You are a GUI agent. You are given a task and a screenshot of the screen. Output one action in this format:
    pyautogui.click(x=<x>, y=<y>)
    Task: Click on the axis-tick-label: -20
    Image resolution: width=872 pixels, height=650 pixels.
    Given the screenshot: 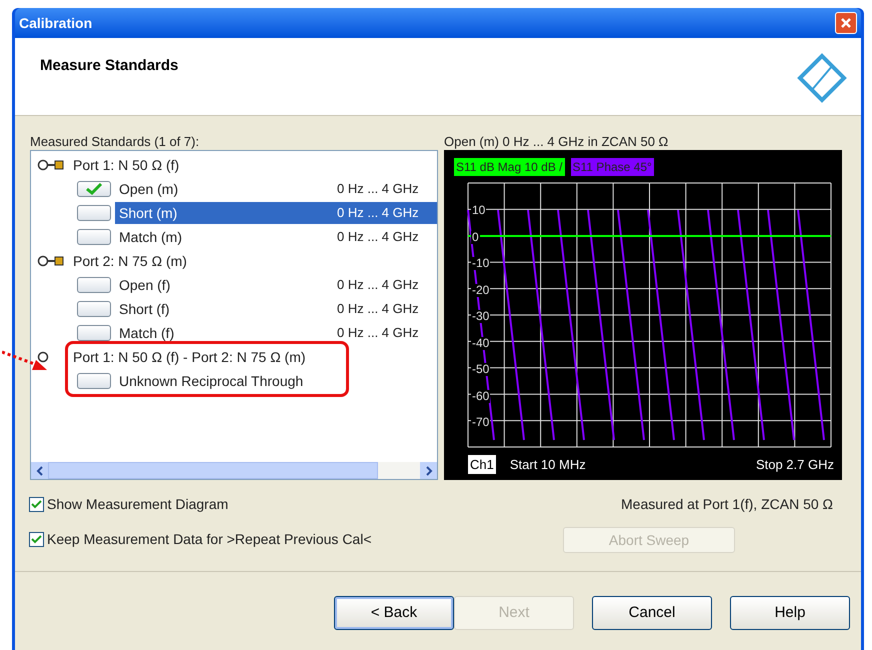 What is the action you would take?
    pyautogui.click(x=480, y=290)
    